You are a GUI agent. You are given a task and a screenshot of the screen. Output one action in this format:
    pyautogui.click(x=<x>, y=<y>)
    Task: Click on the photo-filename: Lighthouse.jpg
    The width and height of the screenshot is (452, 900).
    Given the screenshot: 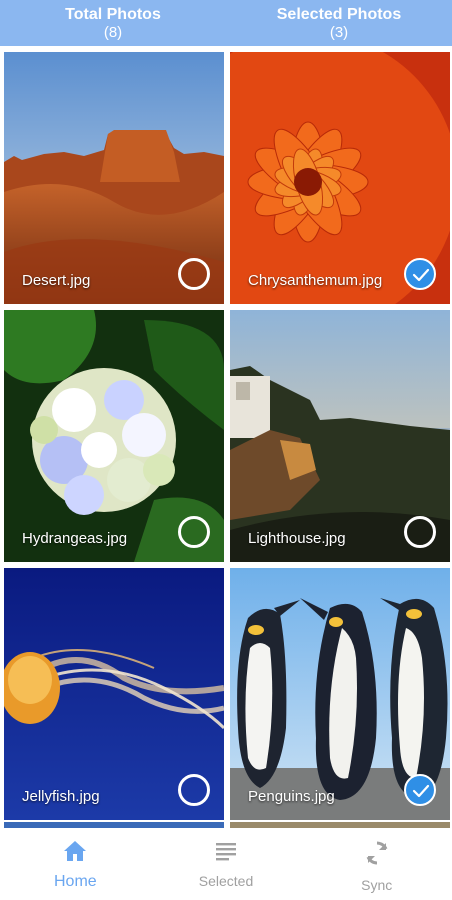 What is the action you would take?
    pyautogui.click(x=297, y=538)
    